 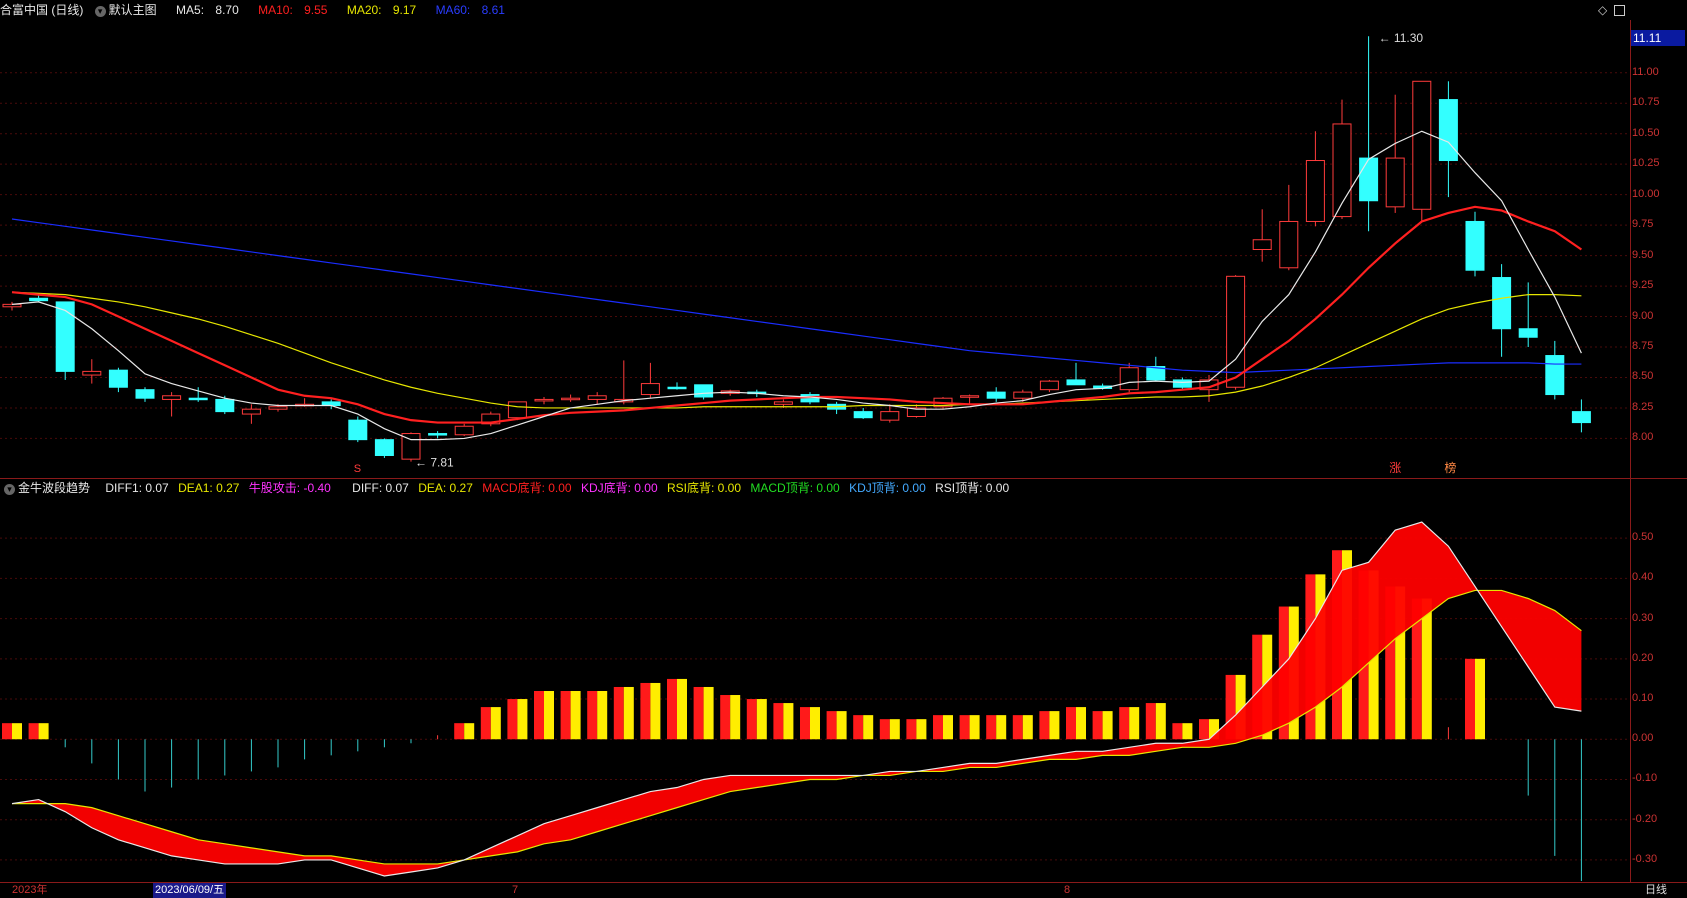 I want to click on window-restore-icon, so click(x=1619, y=10).